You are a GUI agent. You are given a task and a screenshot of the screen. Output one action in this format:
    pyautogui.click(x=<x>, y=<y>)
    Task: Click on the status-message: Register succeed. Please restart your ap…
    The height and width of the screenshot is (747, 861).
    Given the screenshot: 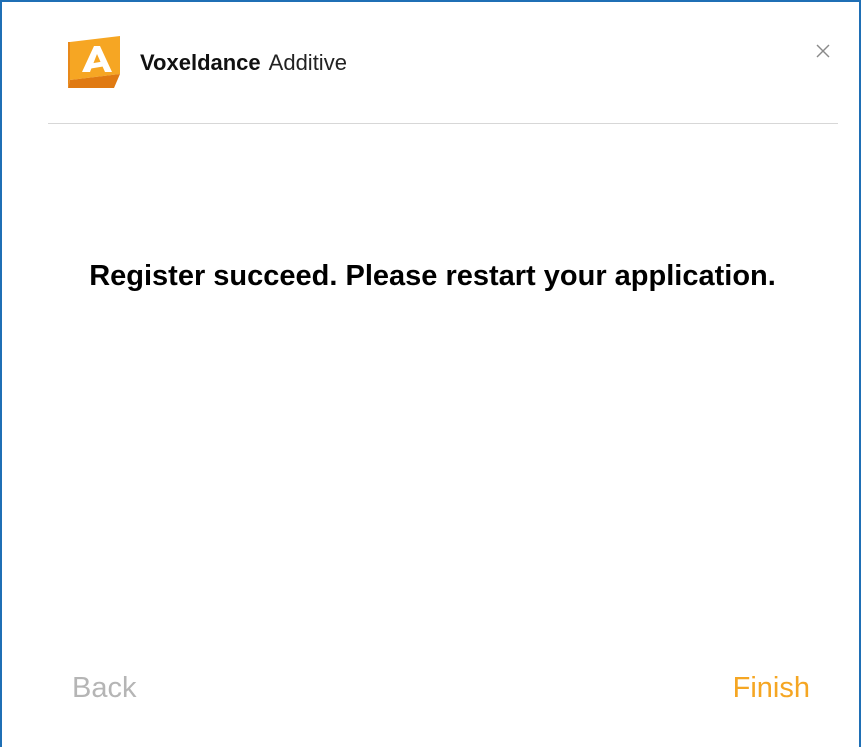 What is the action you would take?
    pyautogui.click(x=432, y=276)
    